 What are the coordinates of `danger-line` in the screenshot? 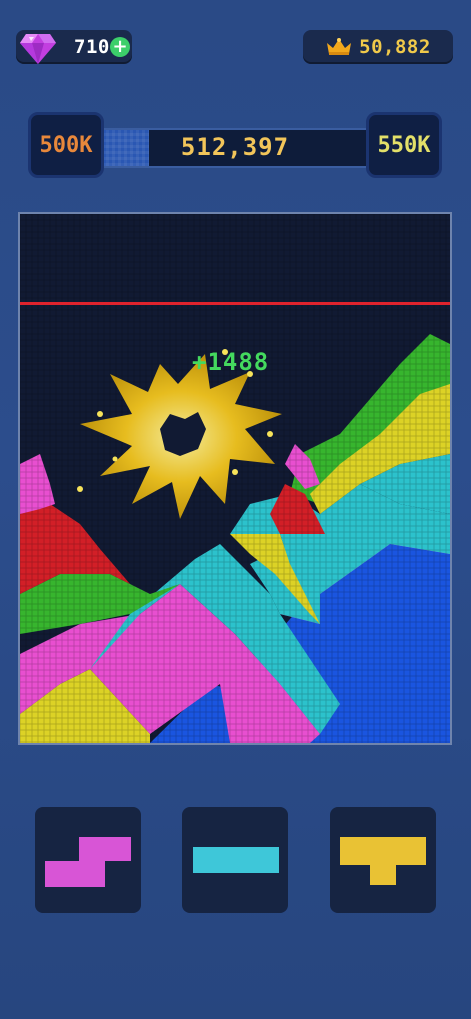 It's located at (235, 303).